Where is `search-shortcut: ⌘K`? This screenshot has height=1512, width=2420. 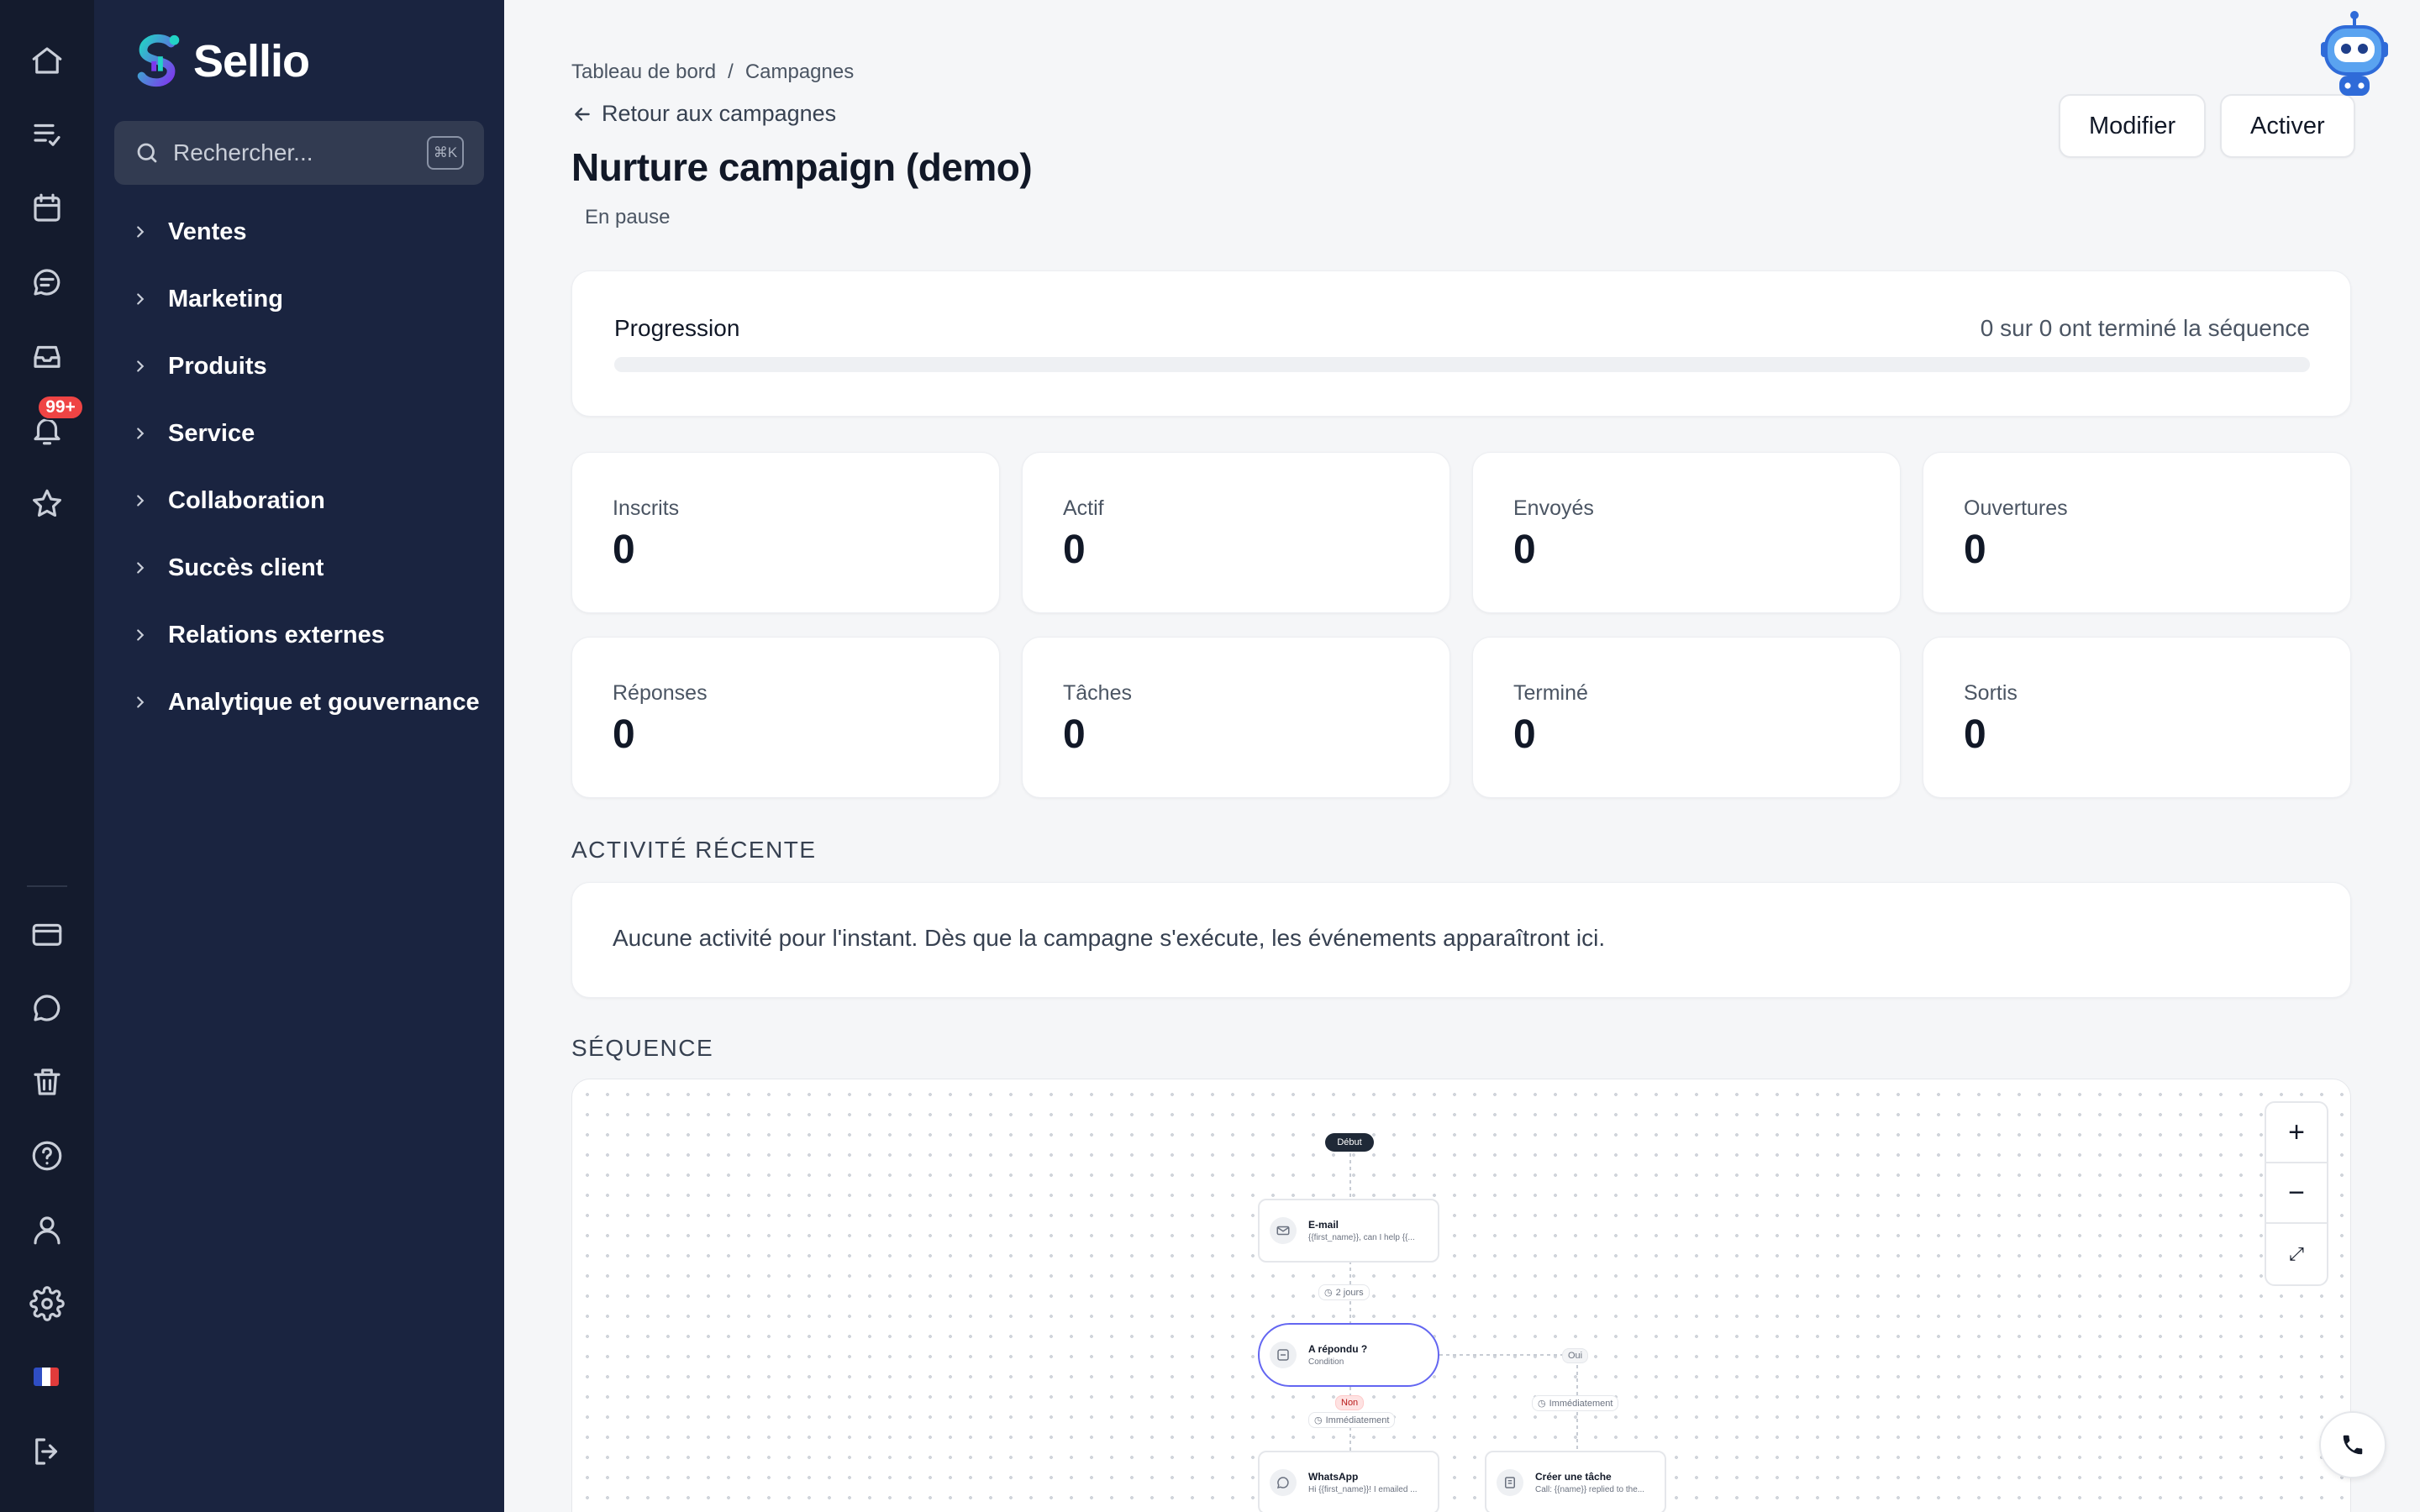 search-shortcut: ⌘K is located at coordinates (446, 153).